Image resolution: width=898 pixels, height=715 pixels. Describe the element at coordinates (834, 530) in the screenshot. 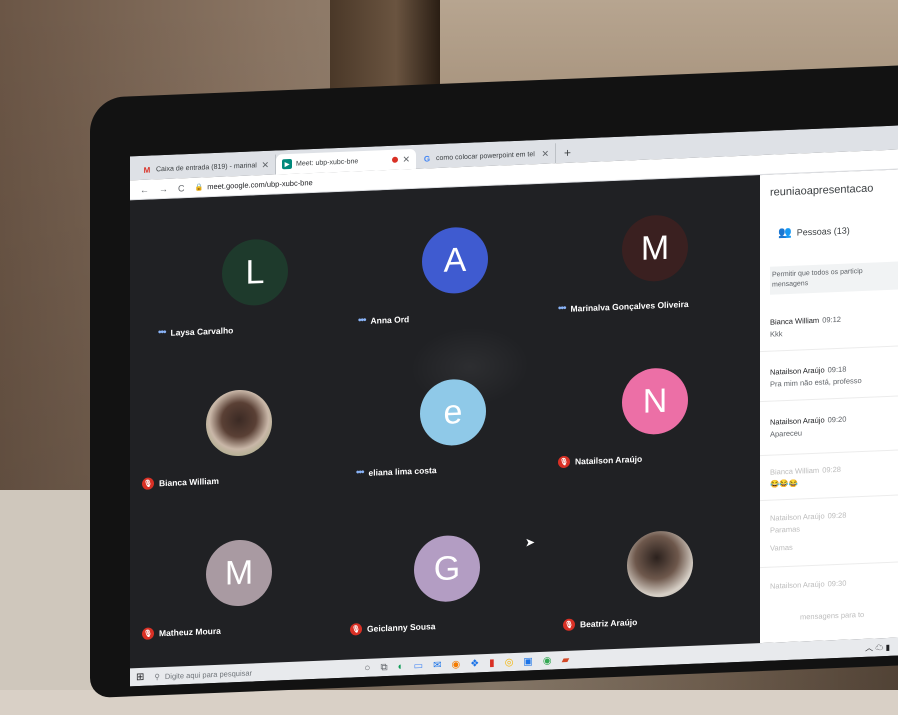

I see `chat-message: Natailson Araújo 09:28 Paramas Vamas` at that location.